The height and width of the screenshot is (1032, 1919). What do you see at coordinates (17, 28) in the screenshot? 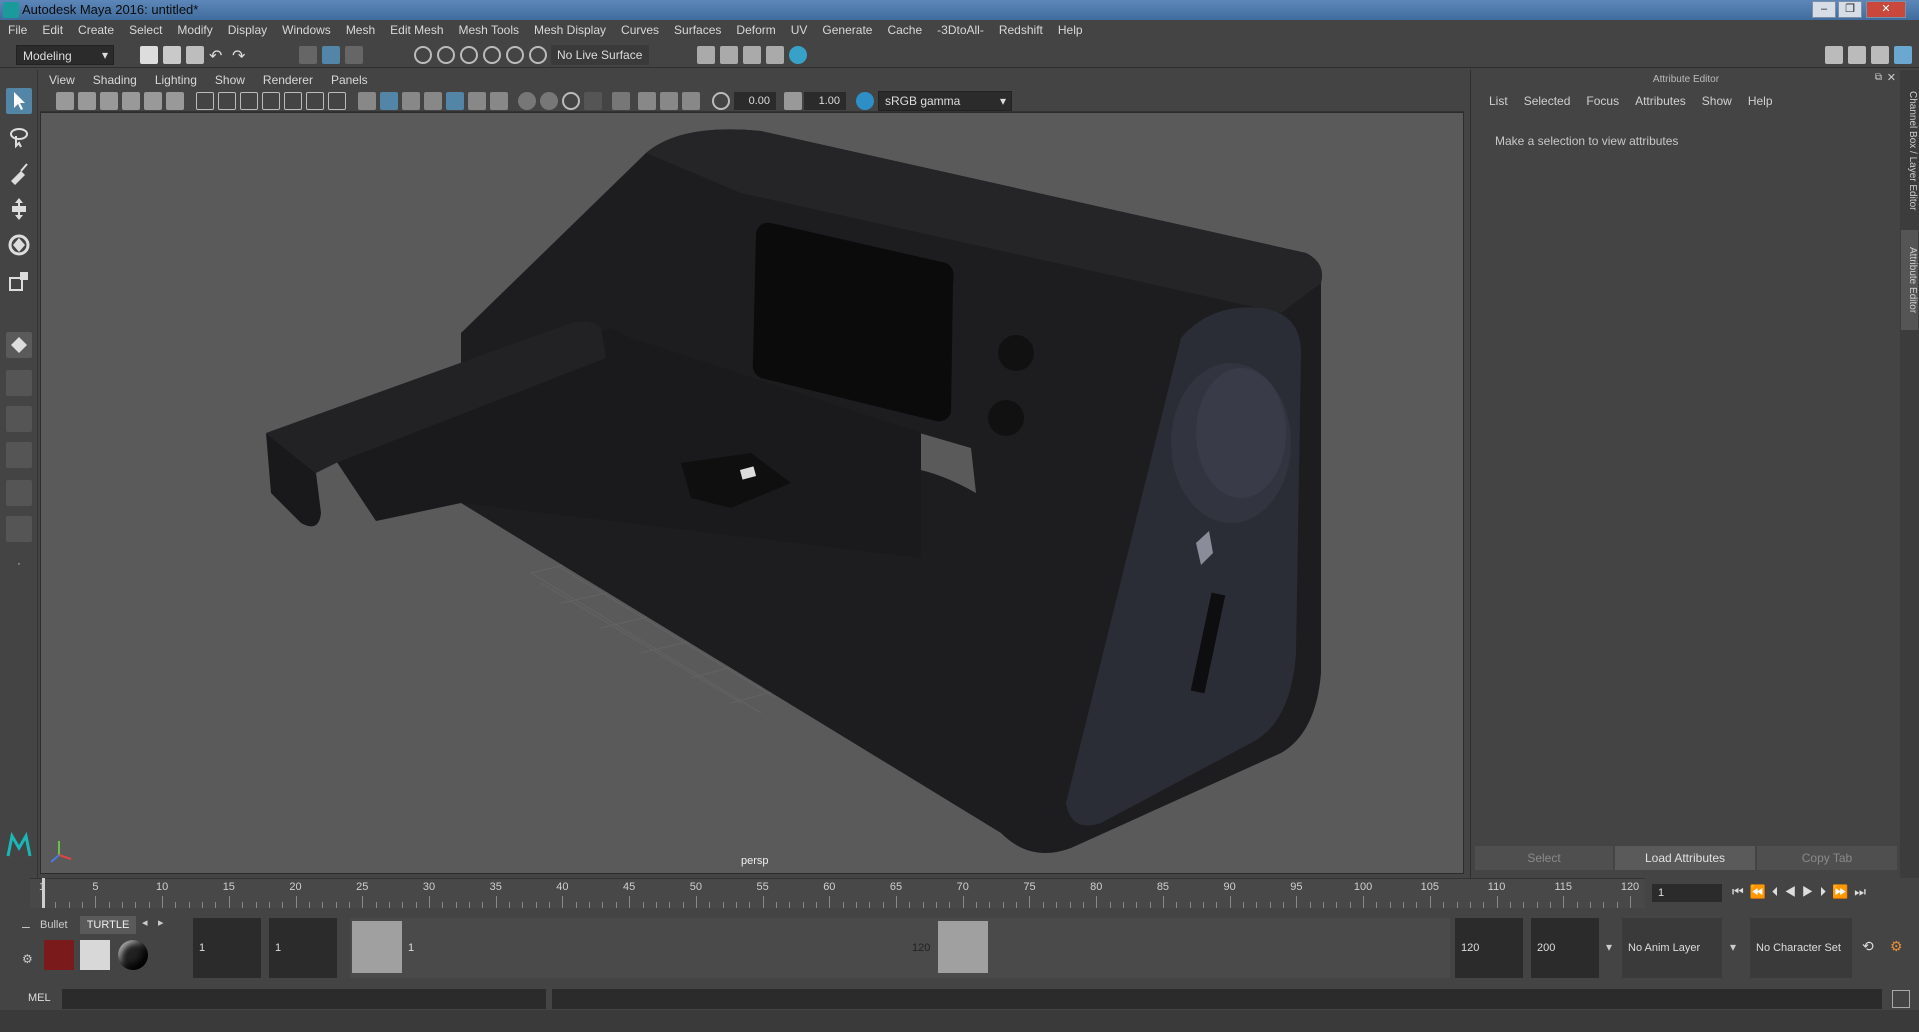
I see `menu-file: File` at bounding box center [17, 28].